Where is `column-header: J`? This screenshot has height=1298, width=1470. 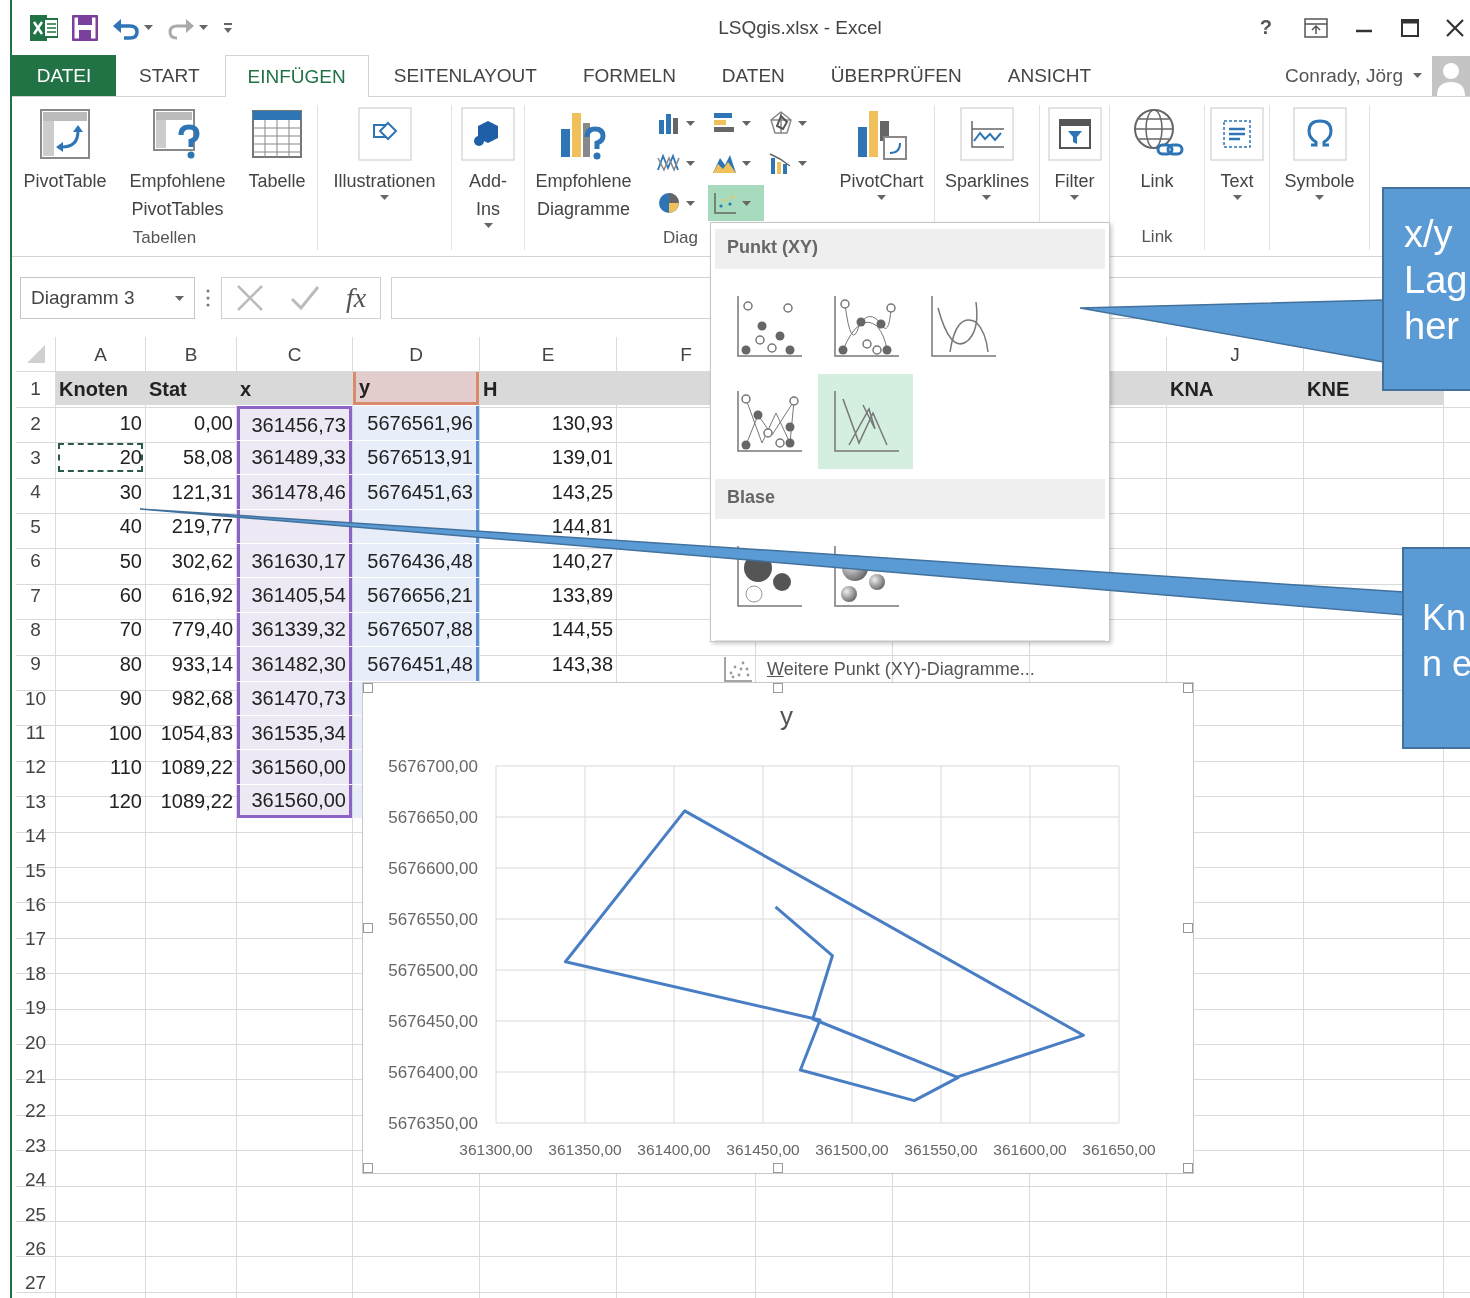
column-header: J is located at coordinates (1235, 354).